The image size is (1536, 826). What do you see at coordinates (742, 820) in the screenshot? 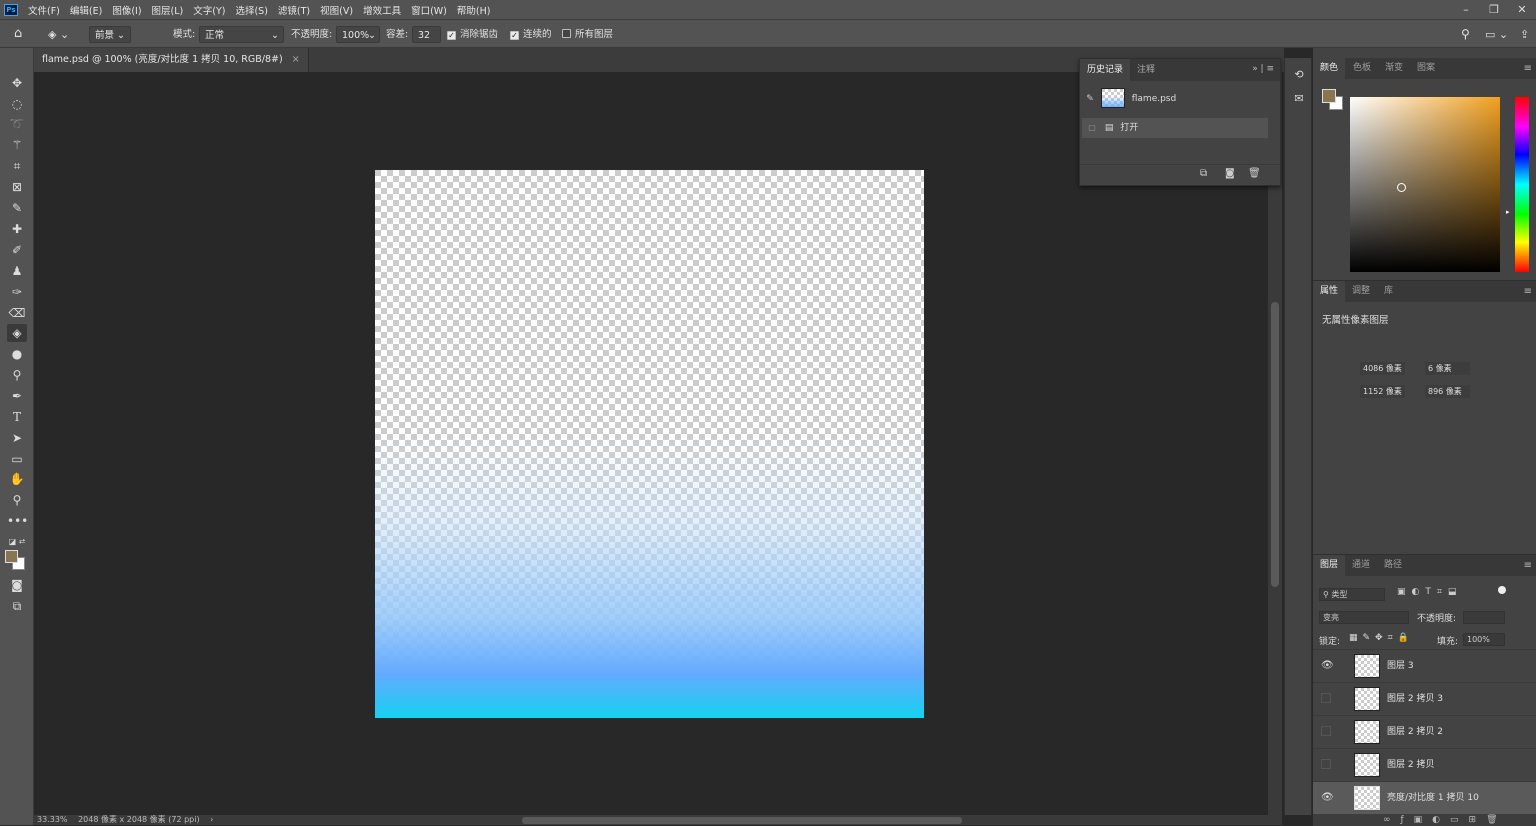
I see `horizontal-scrollbar` at bounding box center [742, 820].